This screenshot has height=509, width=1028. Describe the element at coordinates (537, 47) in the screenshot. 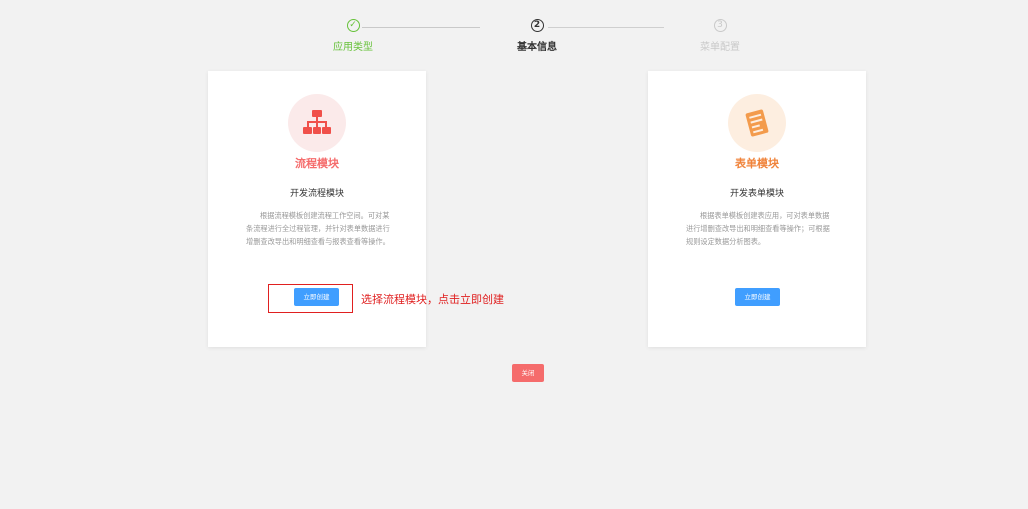

I see `step-label: 基本信息` at that location.